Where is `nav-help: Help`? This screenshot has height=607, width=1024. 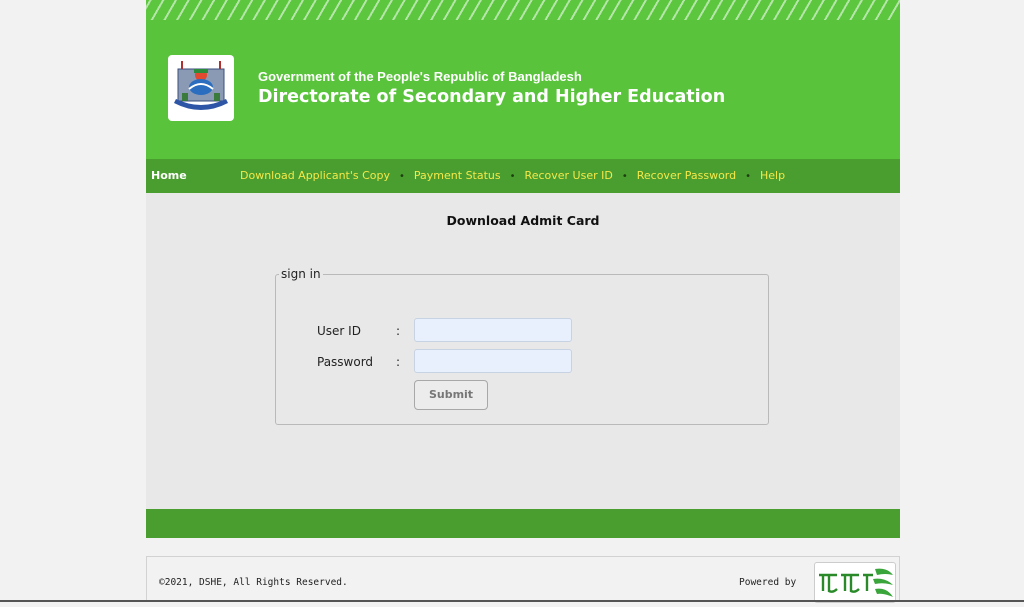 nav-help: Help is located at coordinates (772, 175).